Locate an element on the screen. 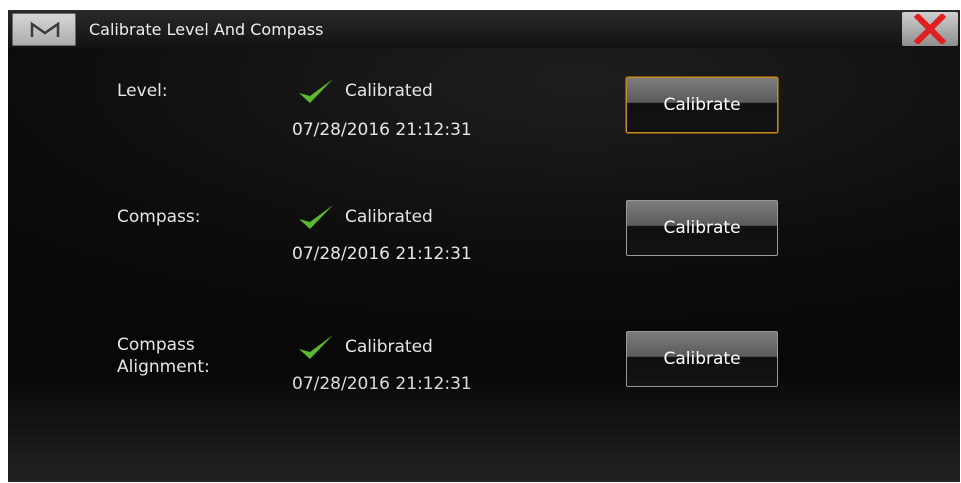 This screenshot has width=961, height=483. compass-timestamp: 07/28/2016 21:12:31 is located at coordinates (382, 254).